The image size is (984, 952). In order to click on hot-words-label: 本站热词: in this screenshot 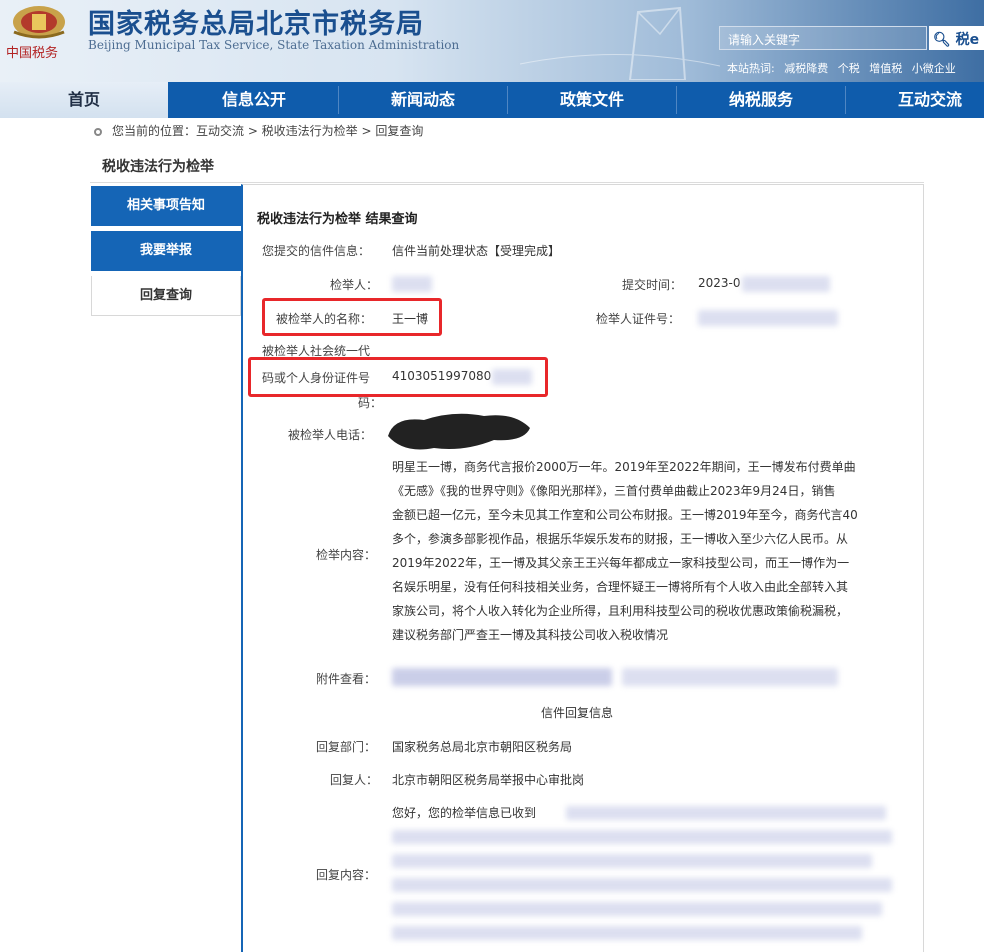, I will do `click(751, 68)`.